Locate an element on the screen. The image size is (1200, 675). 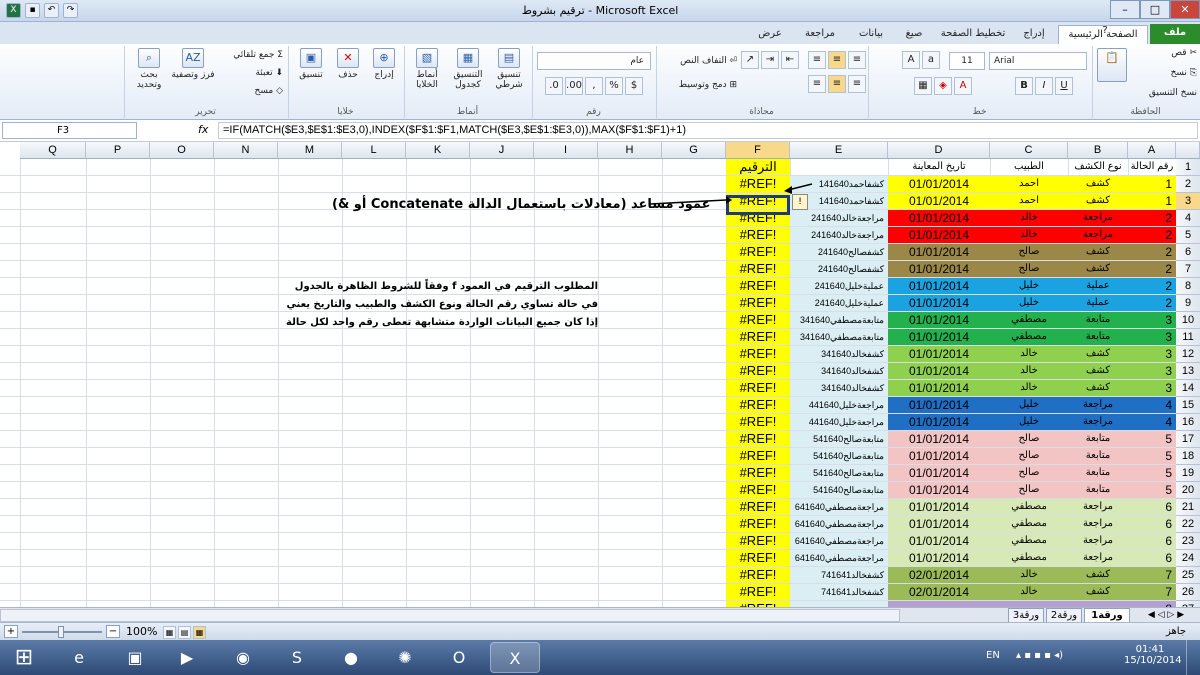
cell-doctor: صالح is located at coordinates (1029, 269).